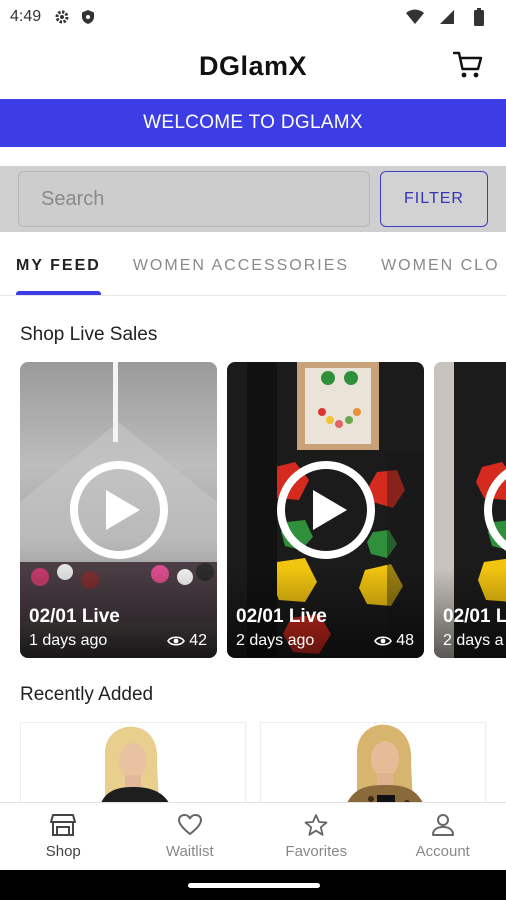  Describe the element at coordinates (187, 641) in the screenshot. I see `live-card-views: 42` at that location.